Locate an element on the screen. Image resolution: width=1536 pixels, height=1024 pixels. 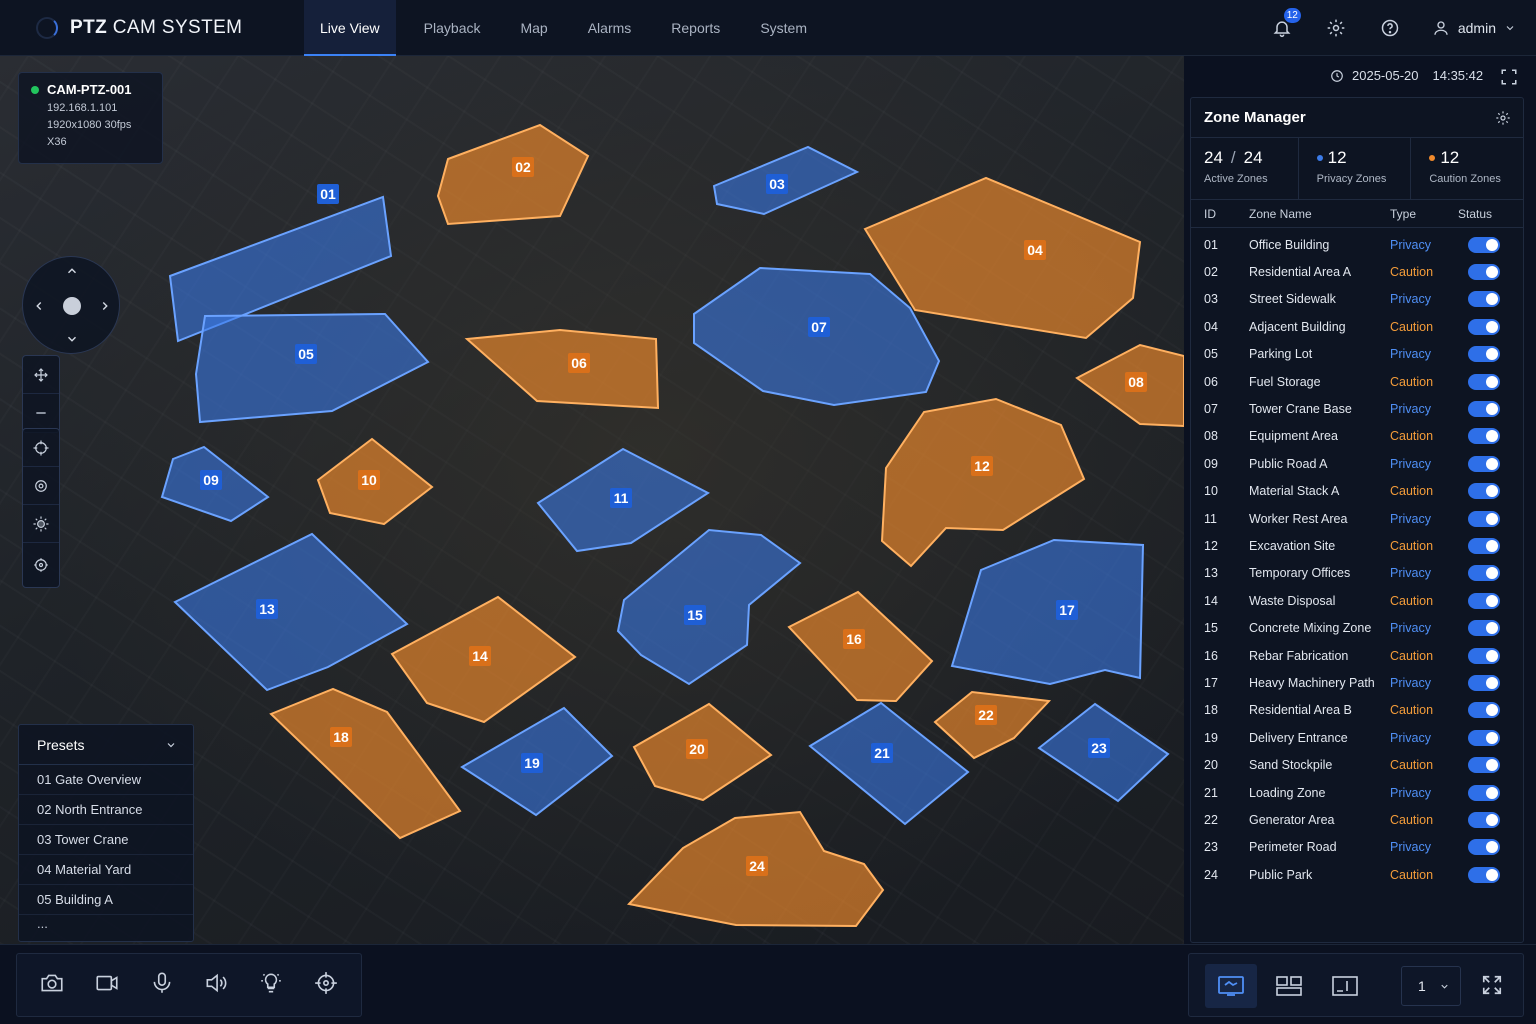
zone-06: 06 is located at coordinates (562, 369).